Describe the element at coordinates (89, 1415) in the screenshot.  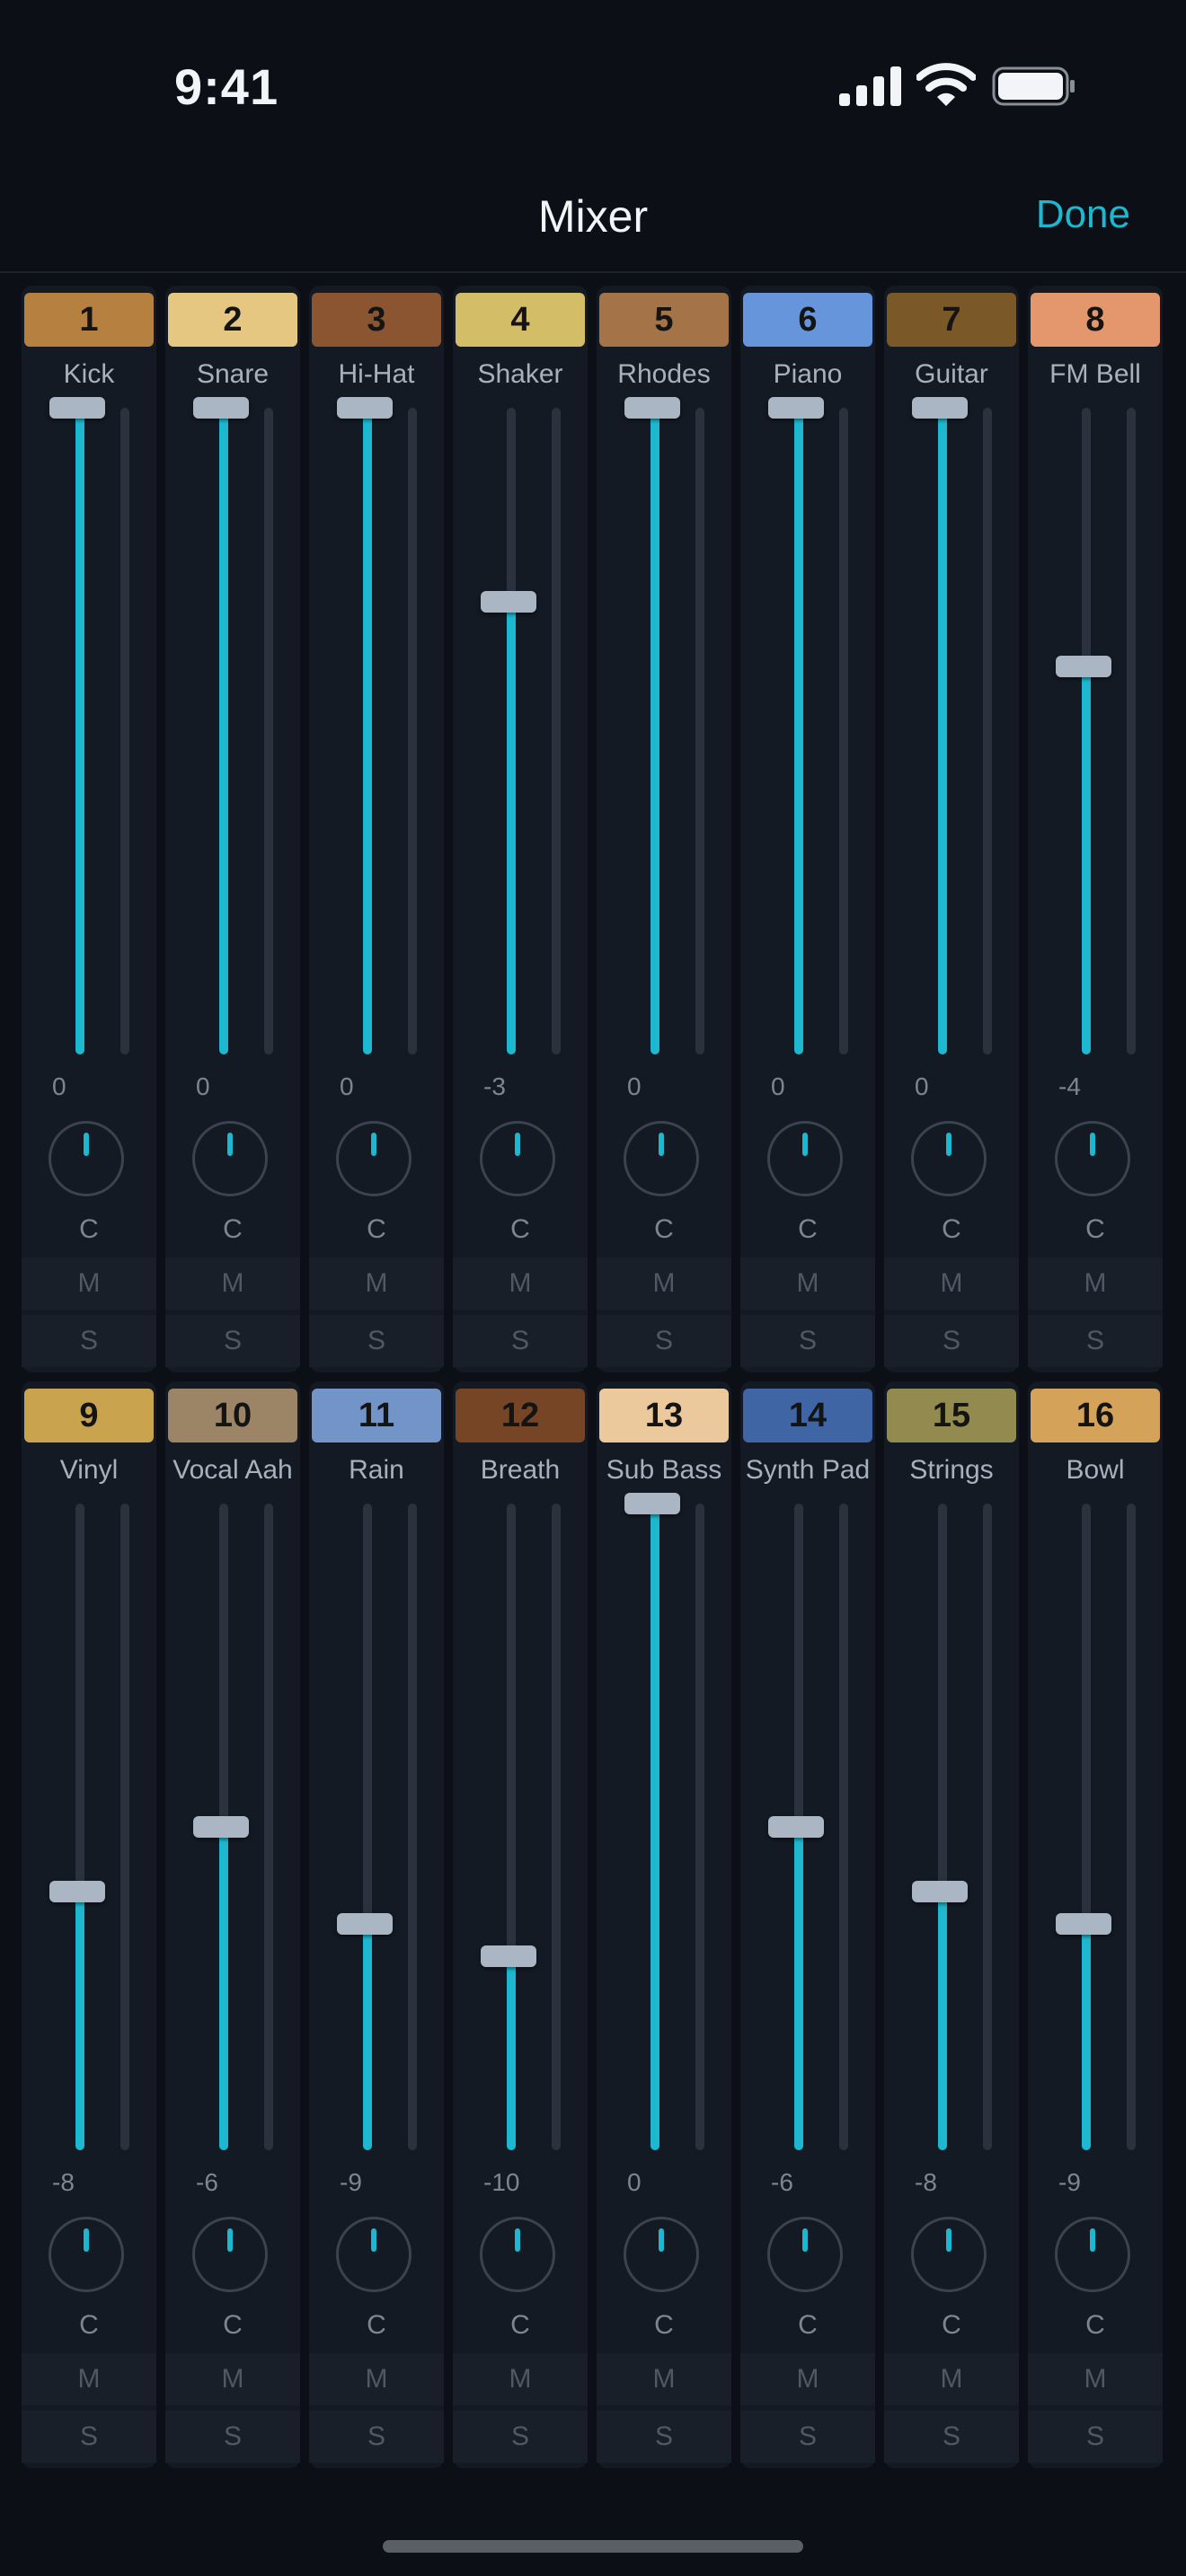
I see `channel-number-badge: 9` at that location.